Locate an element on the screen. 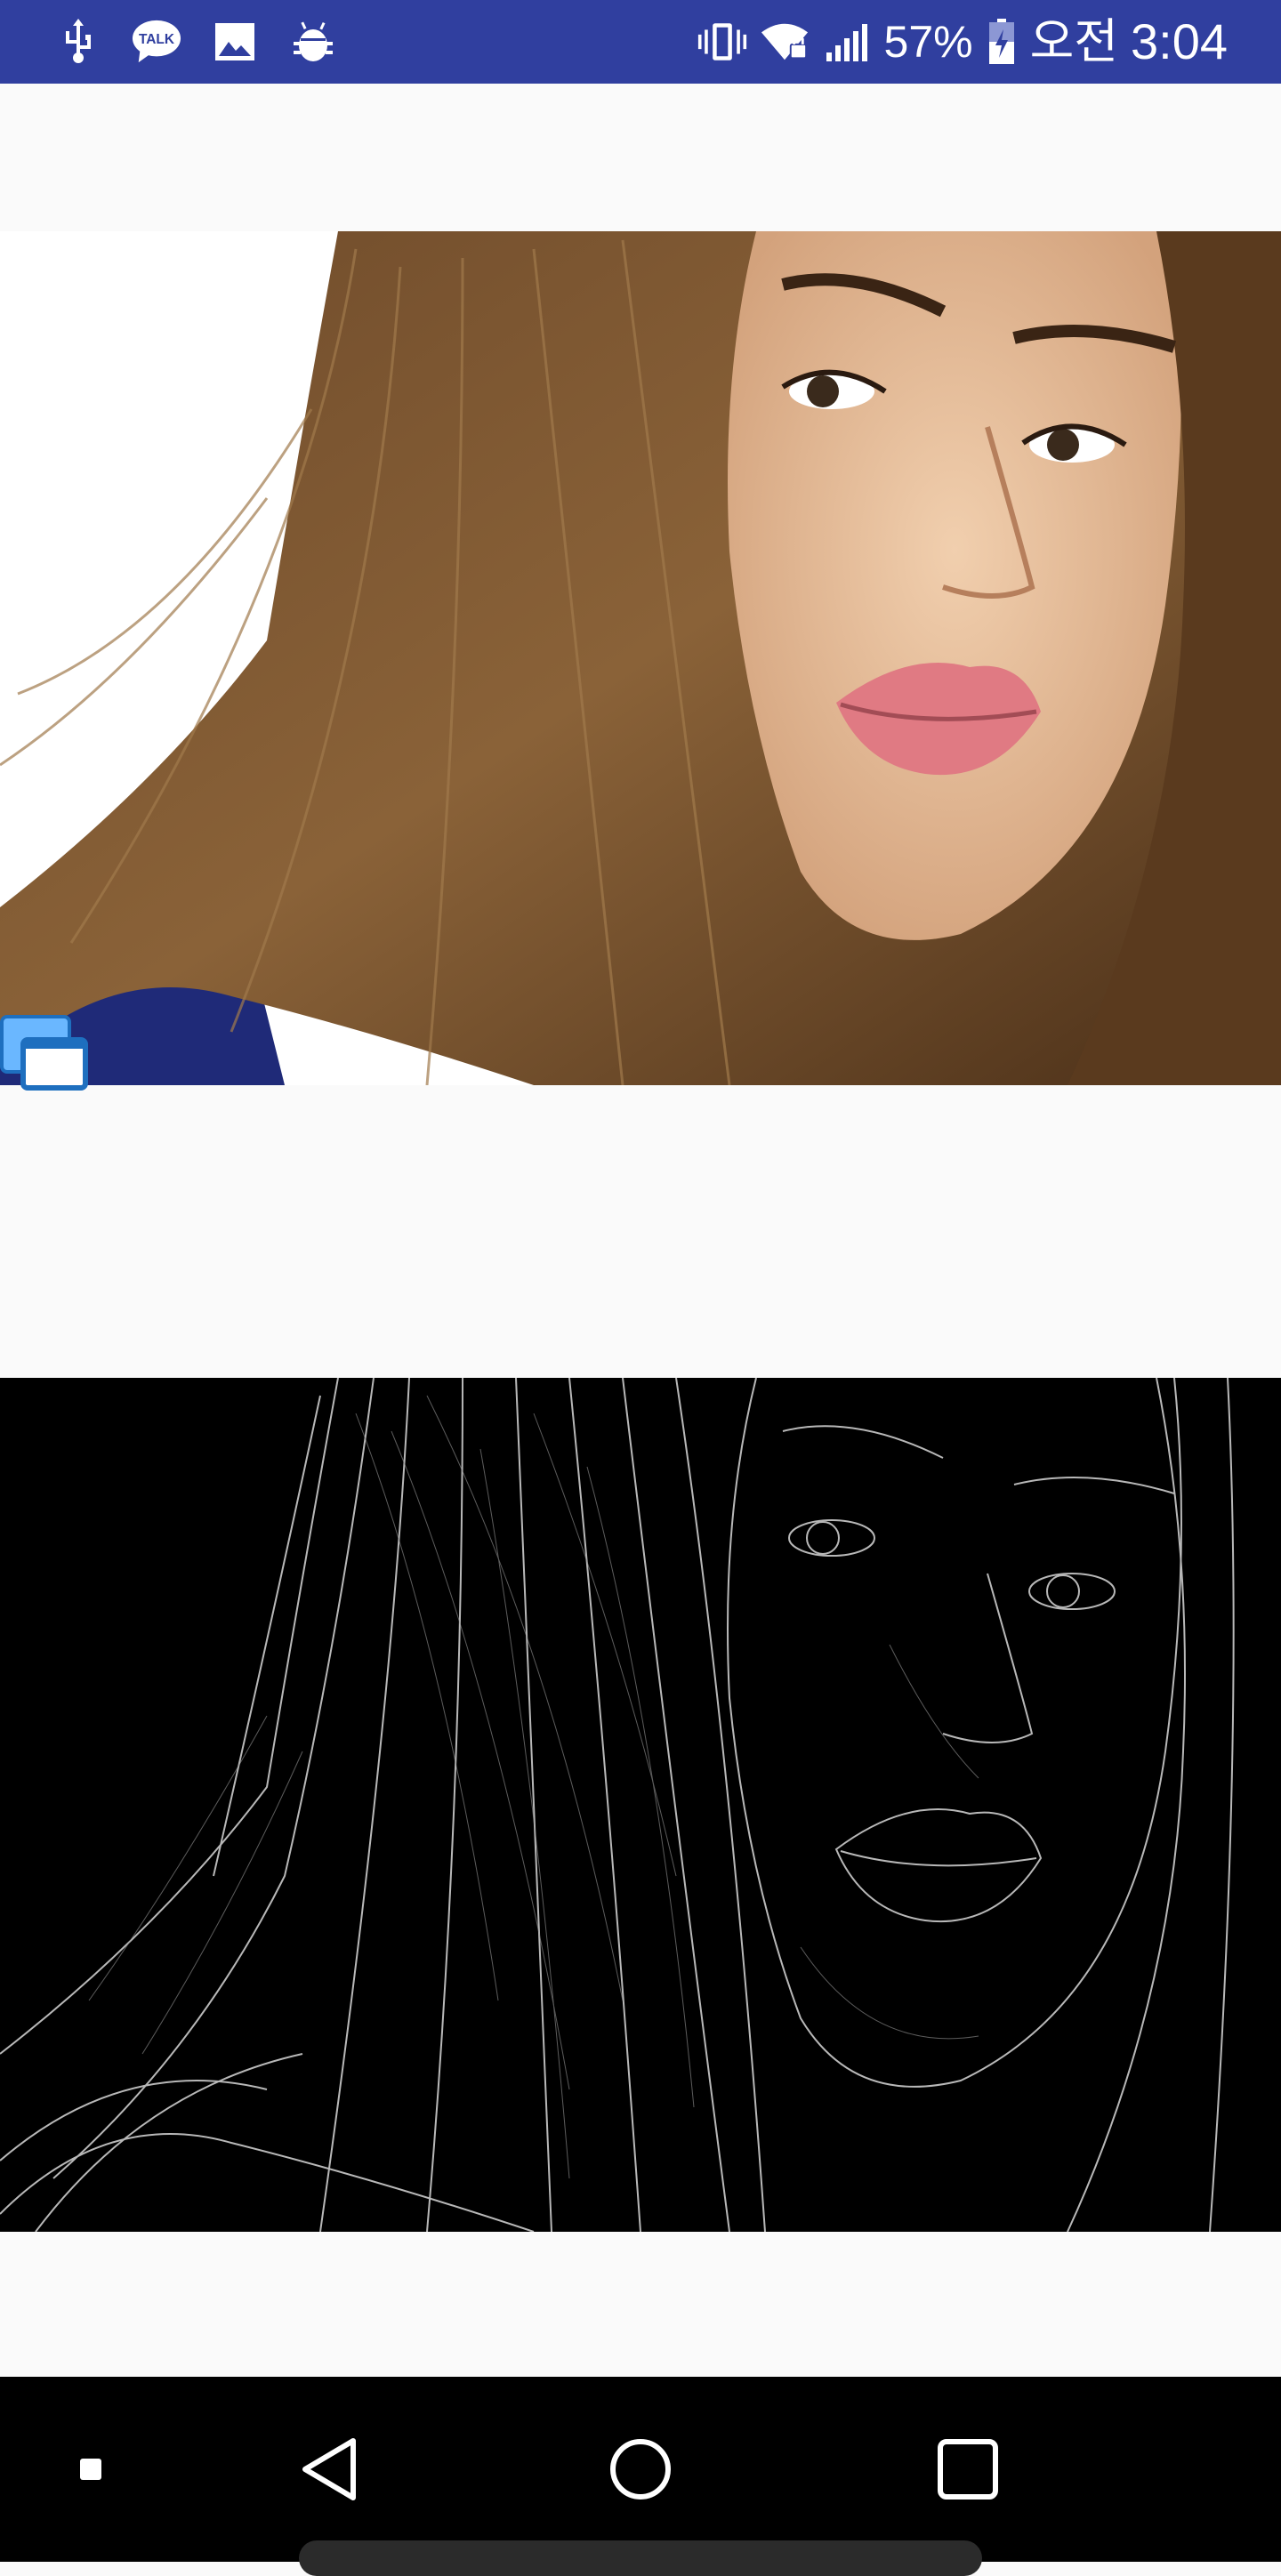  gallery-icon is located at coordinates (235, 42).